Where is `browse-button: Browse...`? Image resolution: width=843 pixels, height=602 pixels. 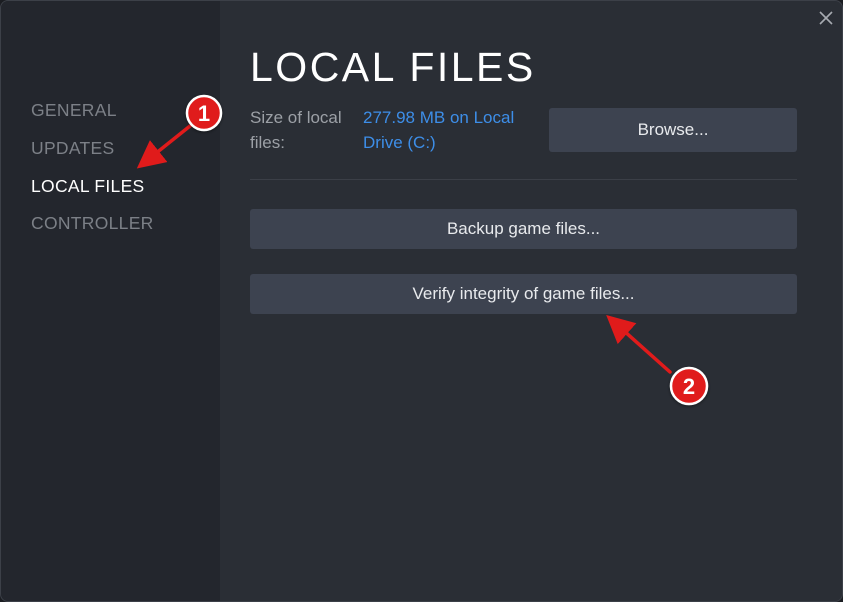 browse-button: Browse... is located at coordinates (673, 130).